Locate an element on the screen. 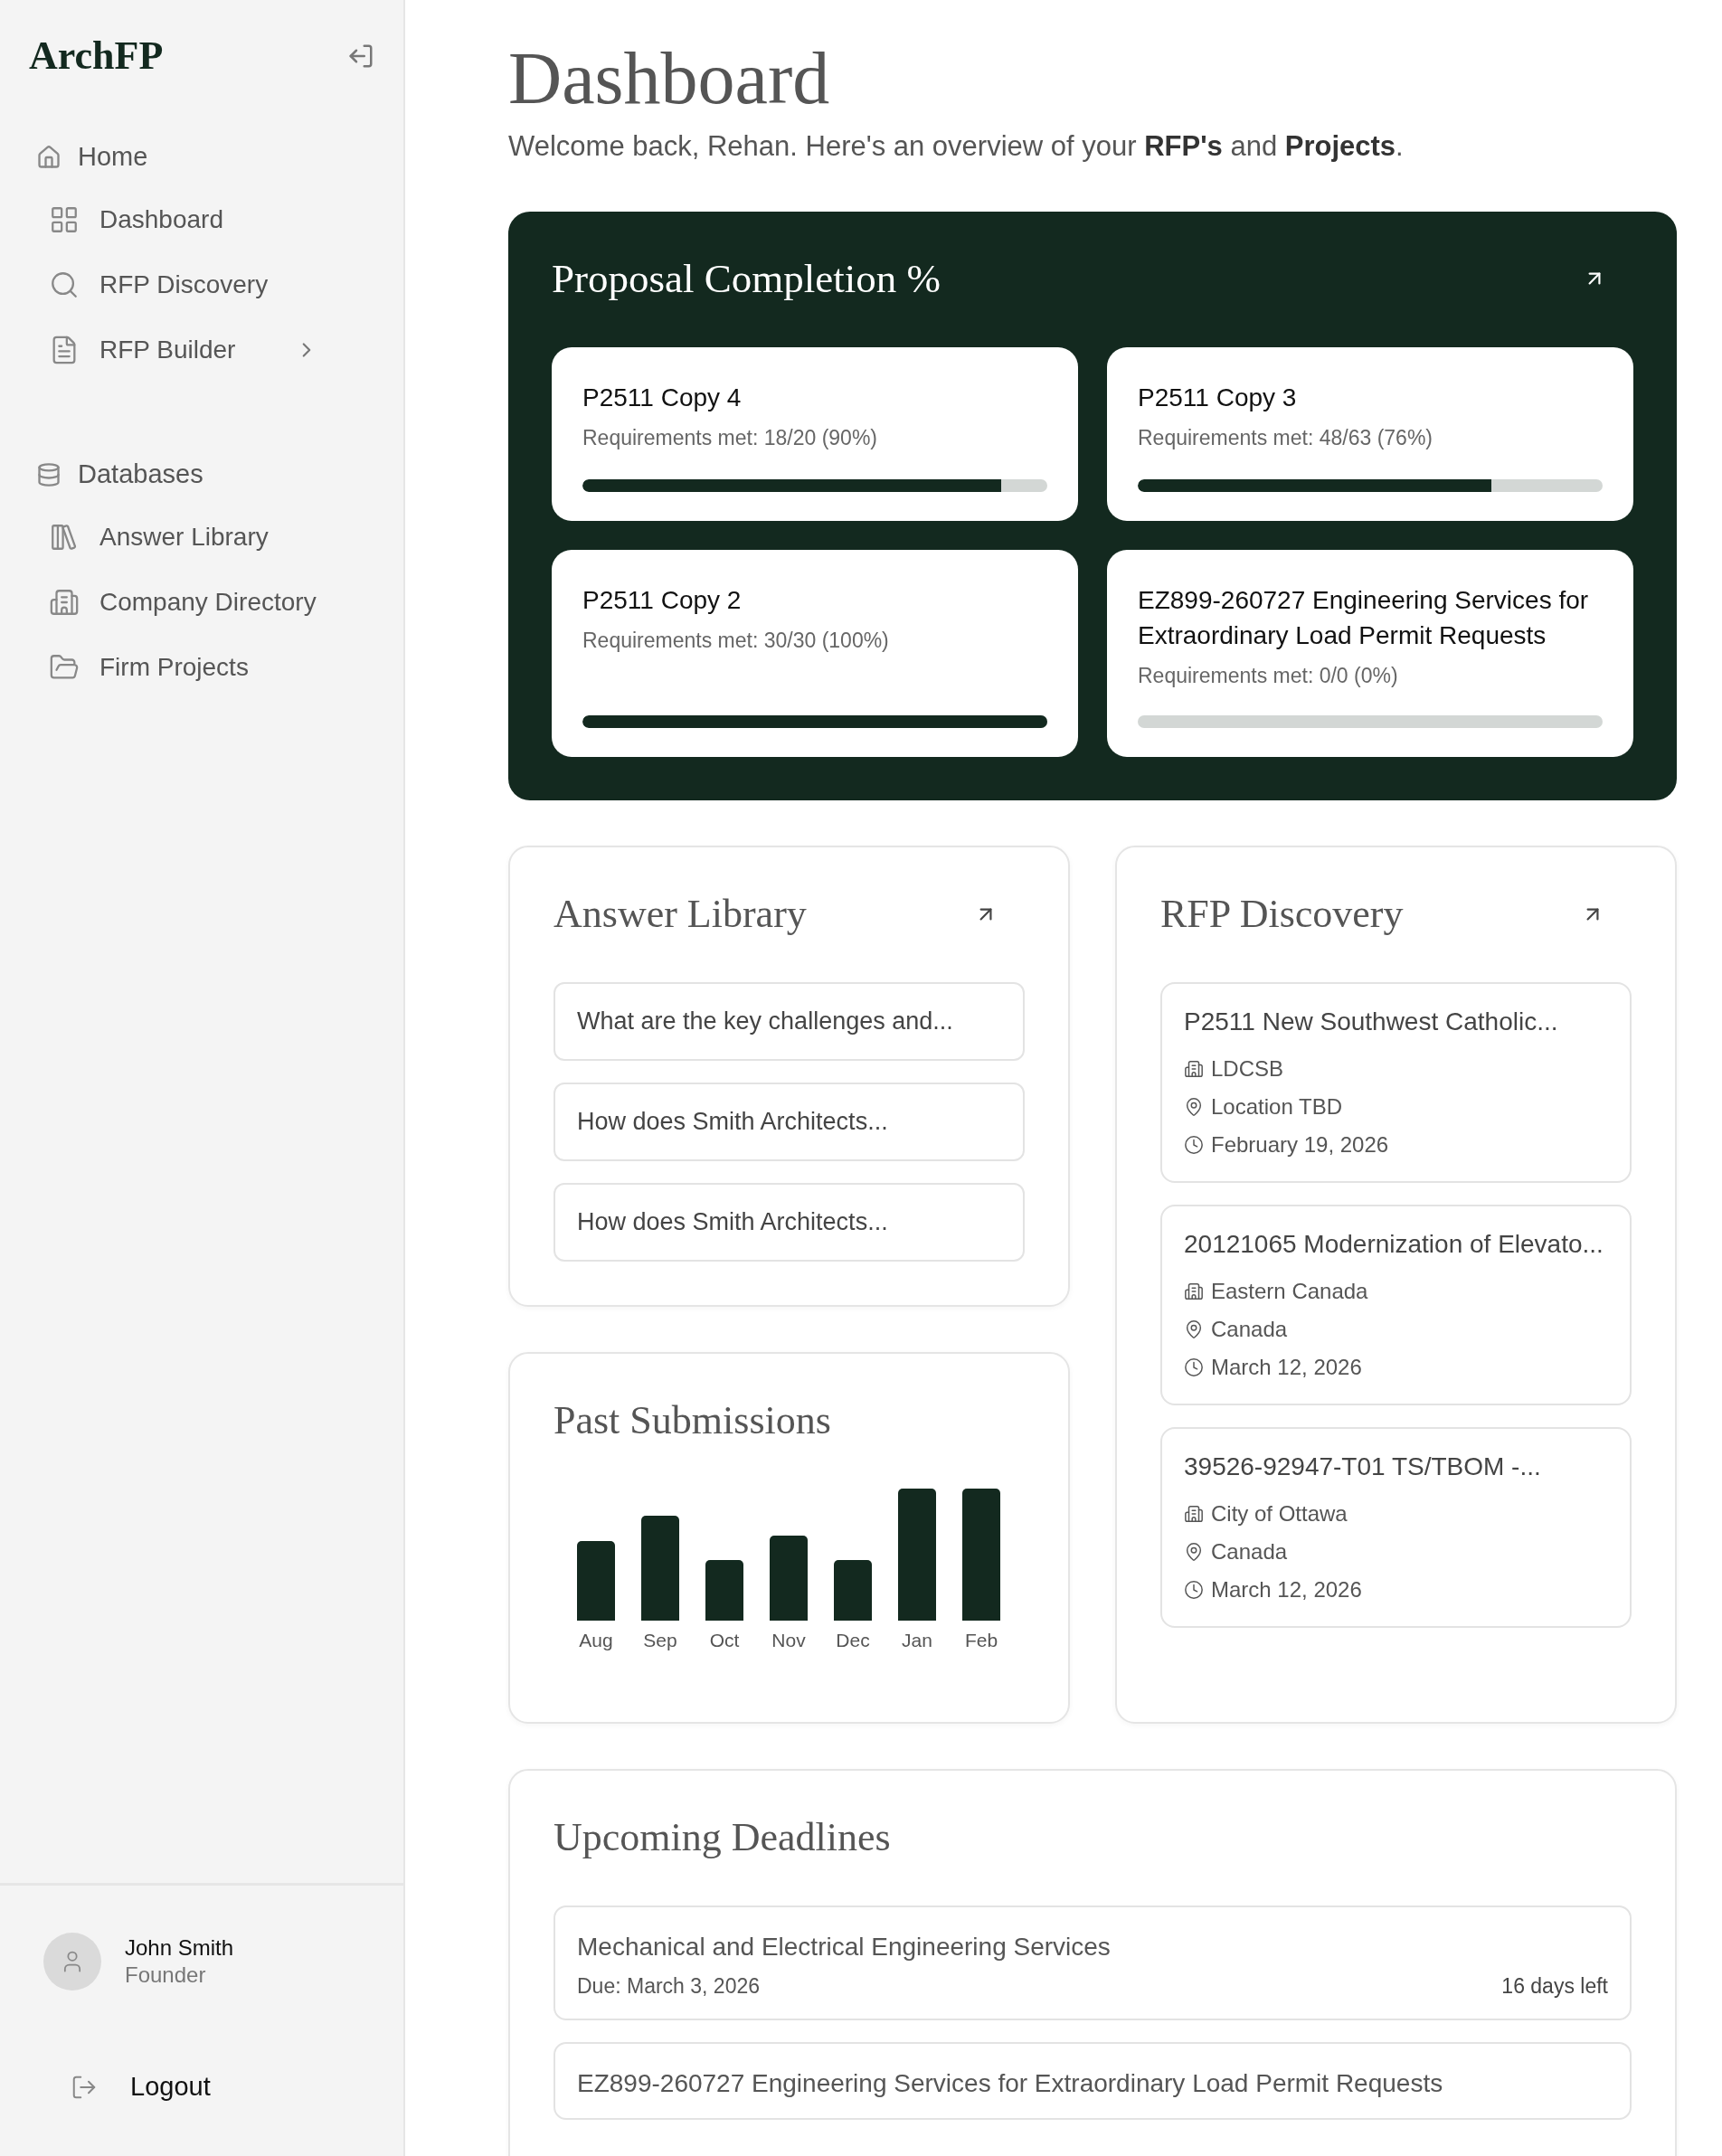  month-label: Dec is located at coordinates (853, 1641).